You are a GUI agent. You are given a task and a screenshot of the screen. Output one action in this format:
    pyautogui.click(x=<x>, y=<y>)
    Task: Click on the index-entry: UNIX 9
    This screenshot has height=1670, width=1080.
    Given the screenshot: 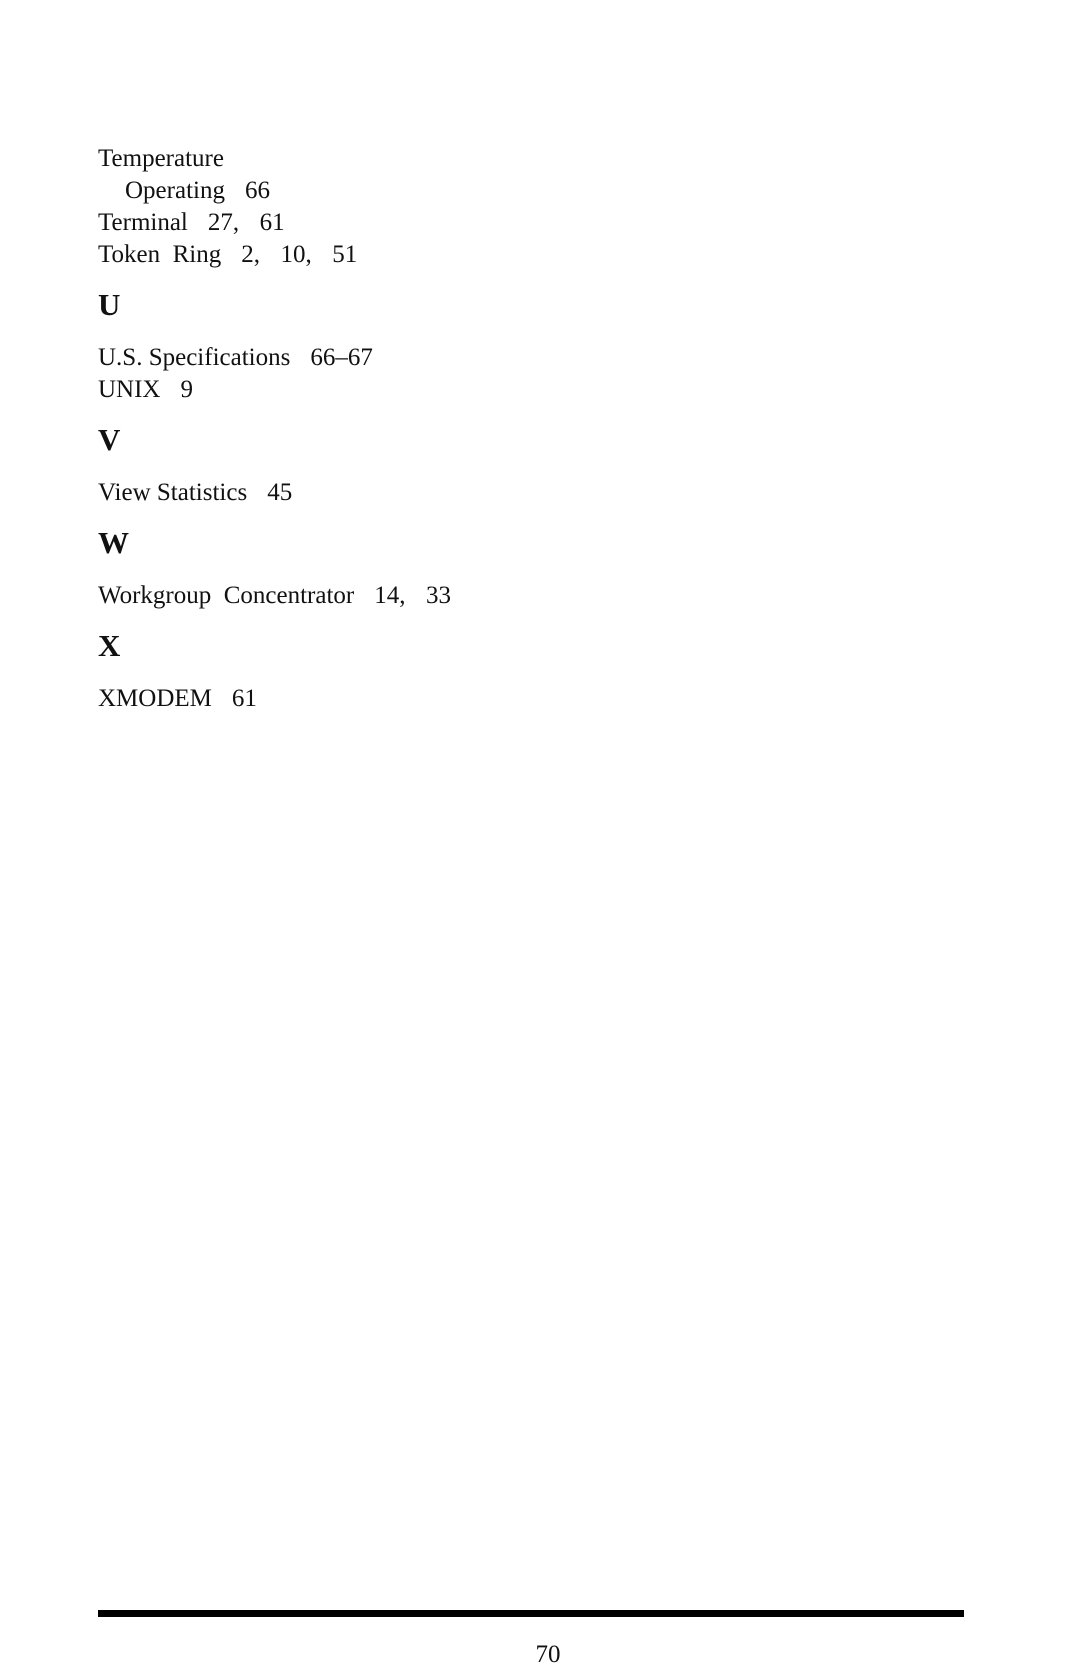 What is the action you would take?
    pyautogui.click(x=498, y=390)
    